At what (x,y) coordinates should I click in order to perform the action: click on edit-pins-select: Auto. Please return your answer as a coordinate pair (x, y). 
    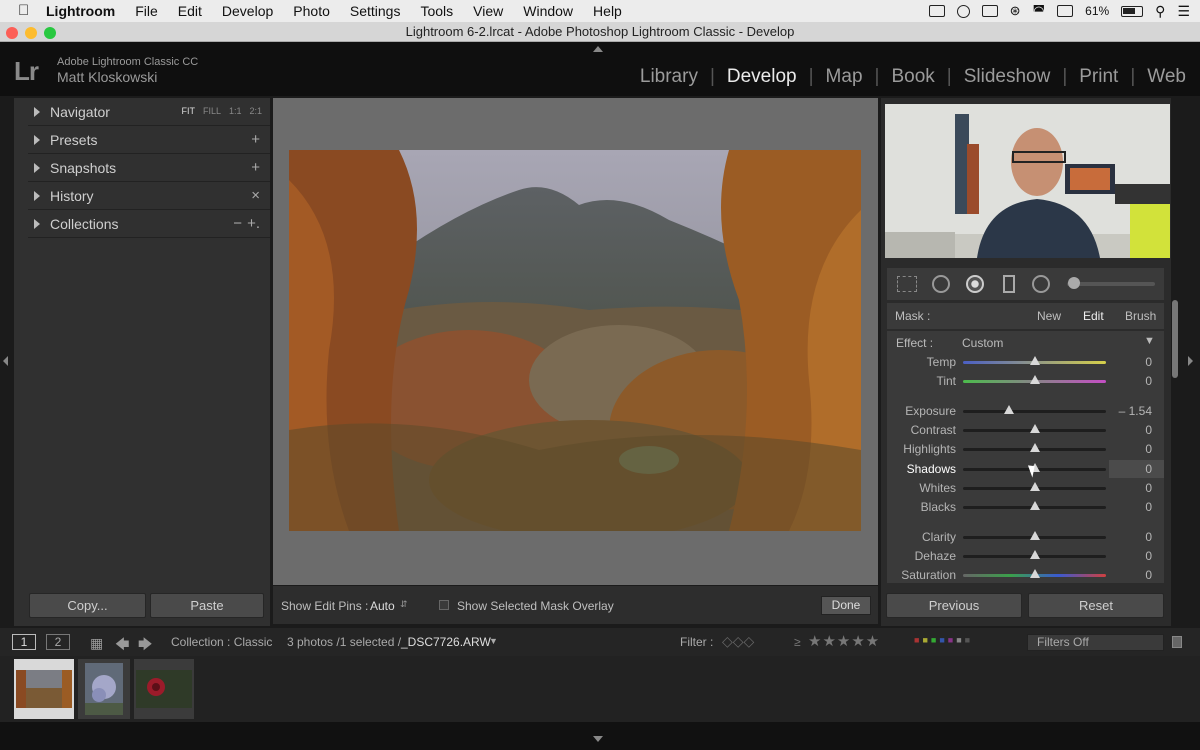
    Looking at the image, I should click on (382, 606).